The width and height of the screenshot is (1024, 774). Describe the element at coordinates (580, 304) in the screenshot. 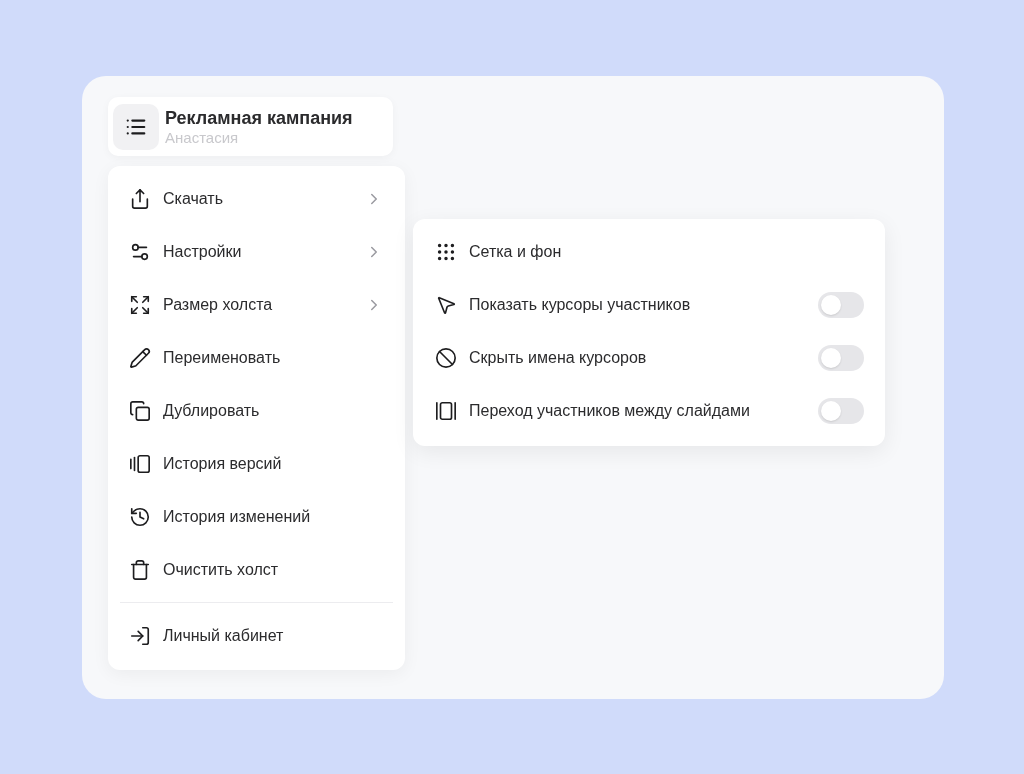

I see `toggle-label: Показать курсоры участников` at that location.